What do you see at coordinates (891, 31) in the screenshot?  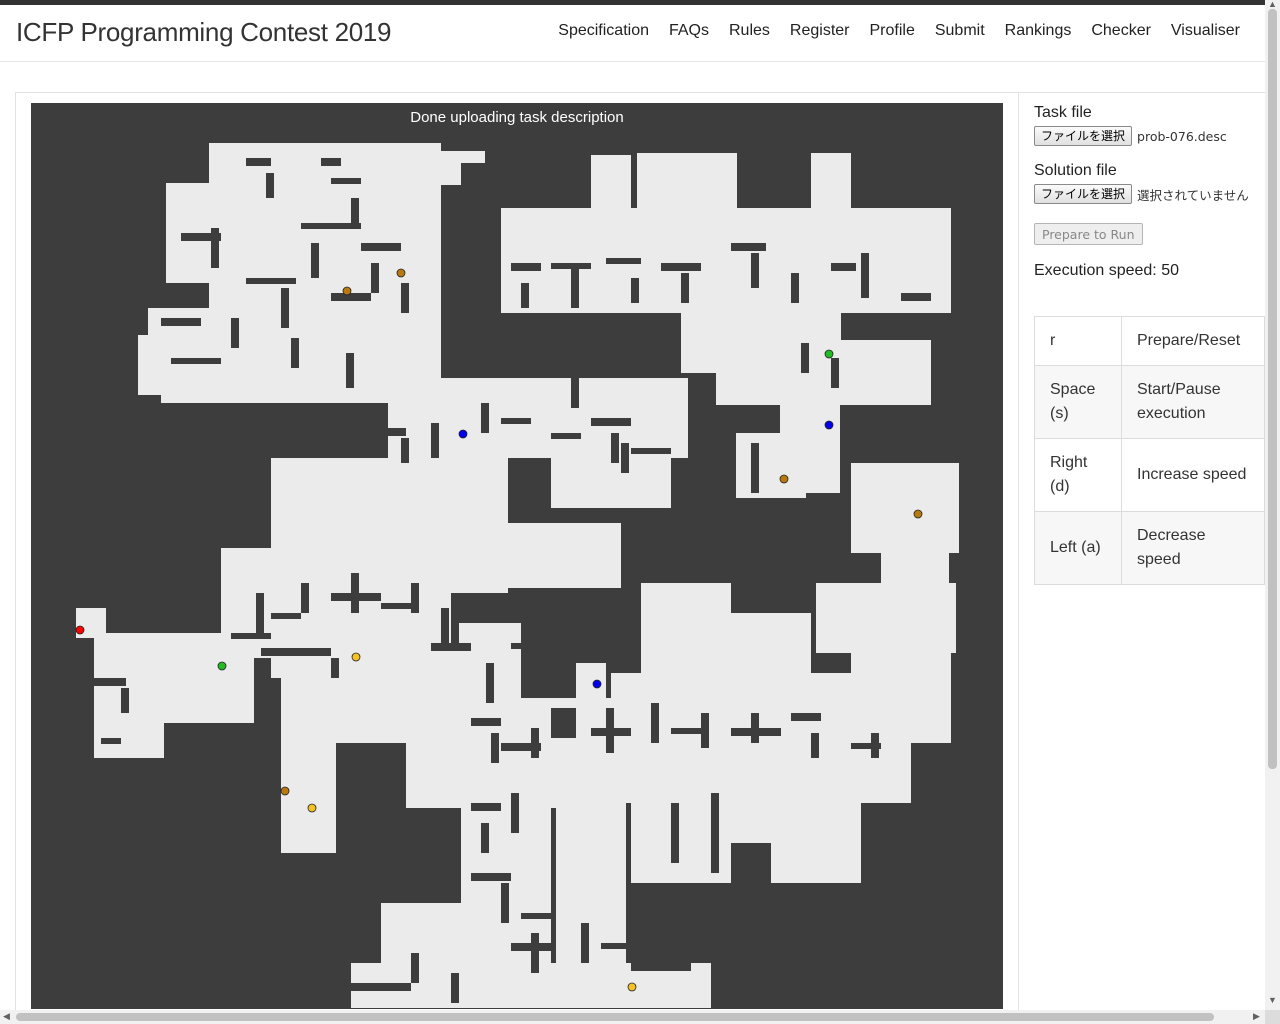 I see `nav-profile: Profile` at bounding box center [891, 31].